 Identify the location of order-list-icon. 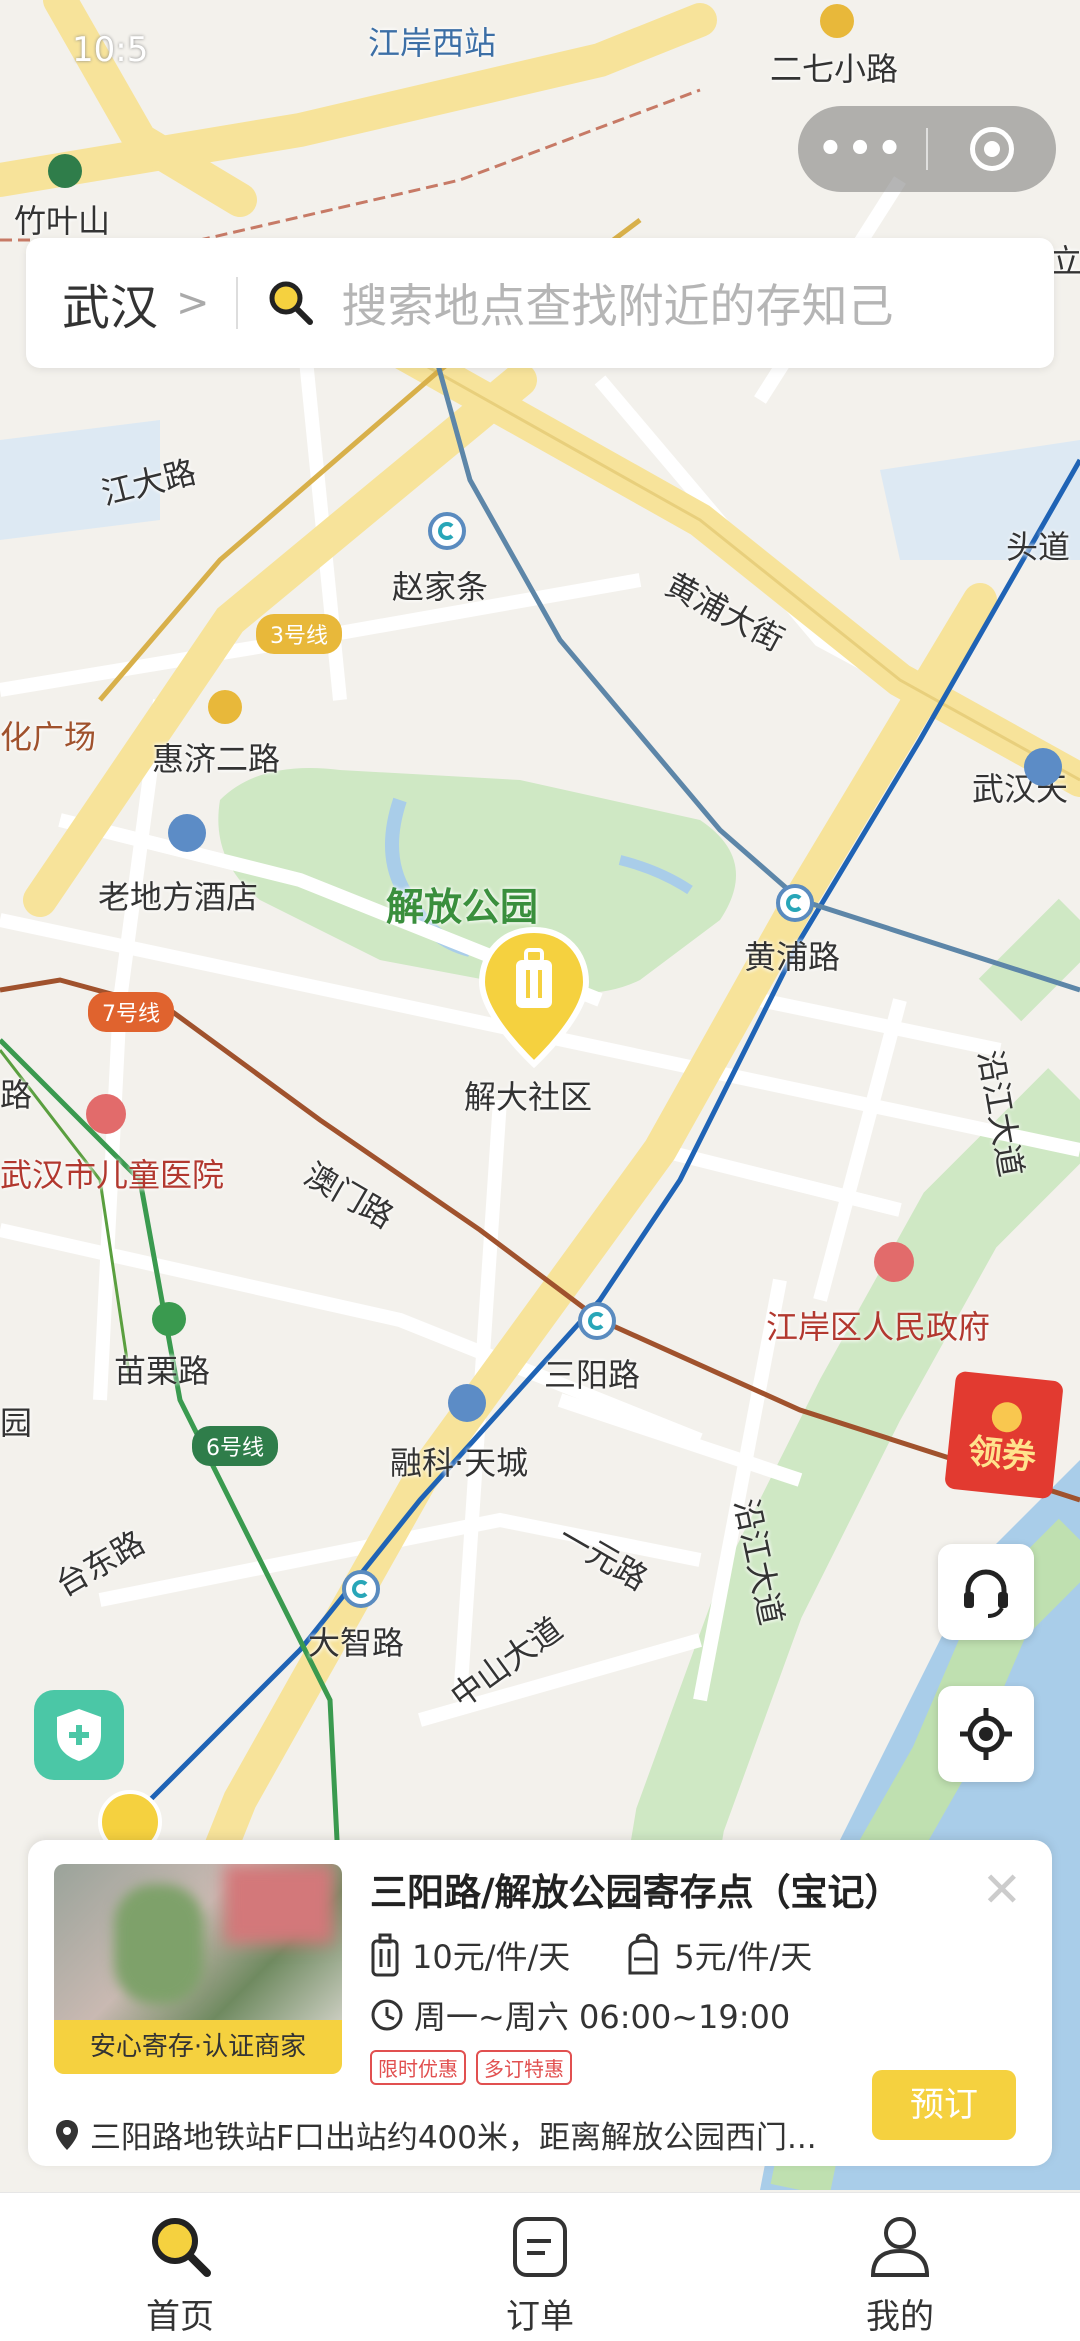
(540, 2247).